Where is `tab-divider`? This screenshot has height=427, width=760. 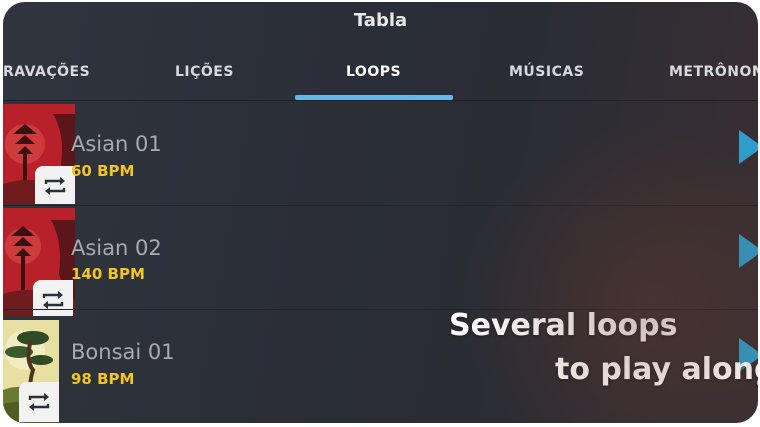 tab-divider is located at coordinates (380, 100).